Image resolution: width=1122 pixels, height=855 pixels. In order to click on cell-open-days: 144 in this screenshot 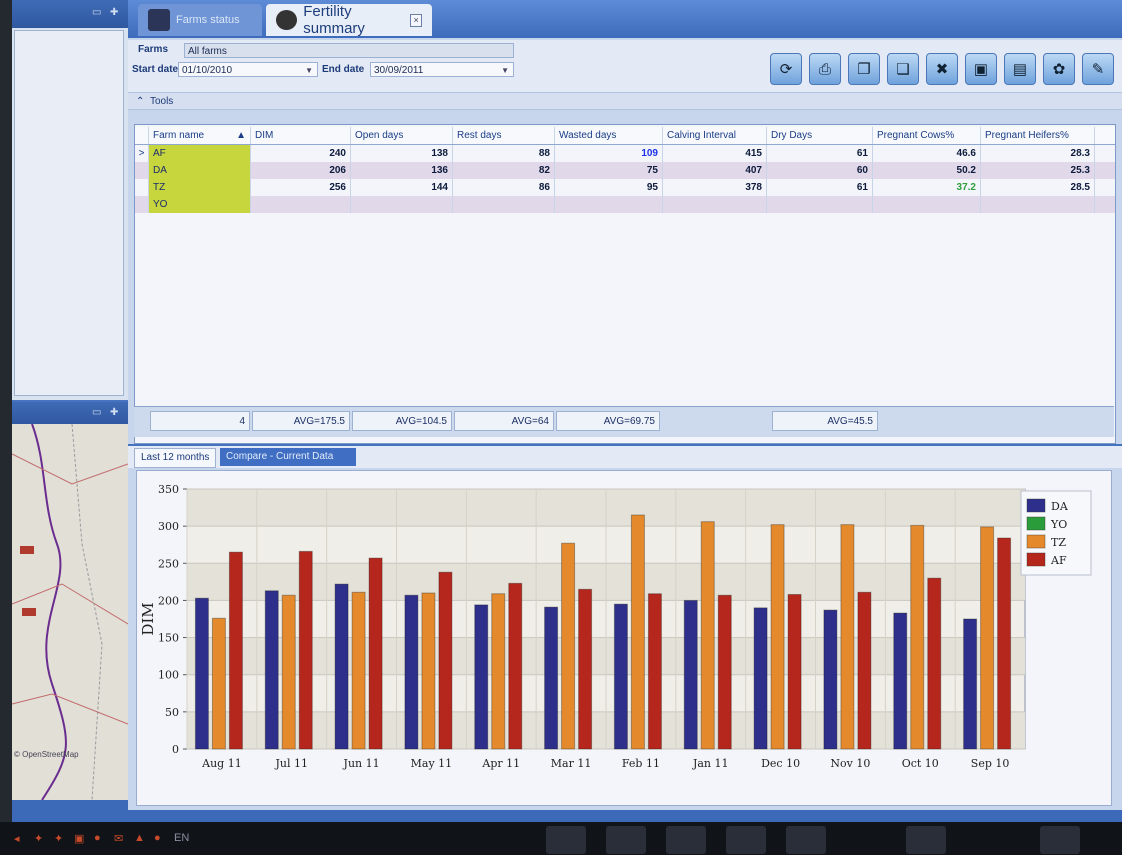, I will do `click(402, 187)`.